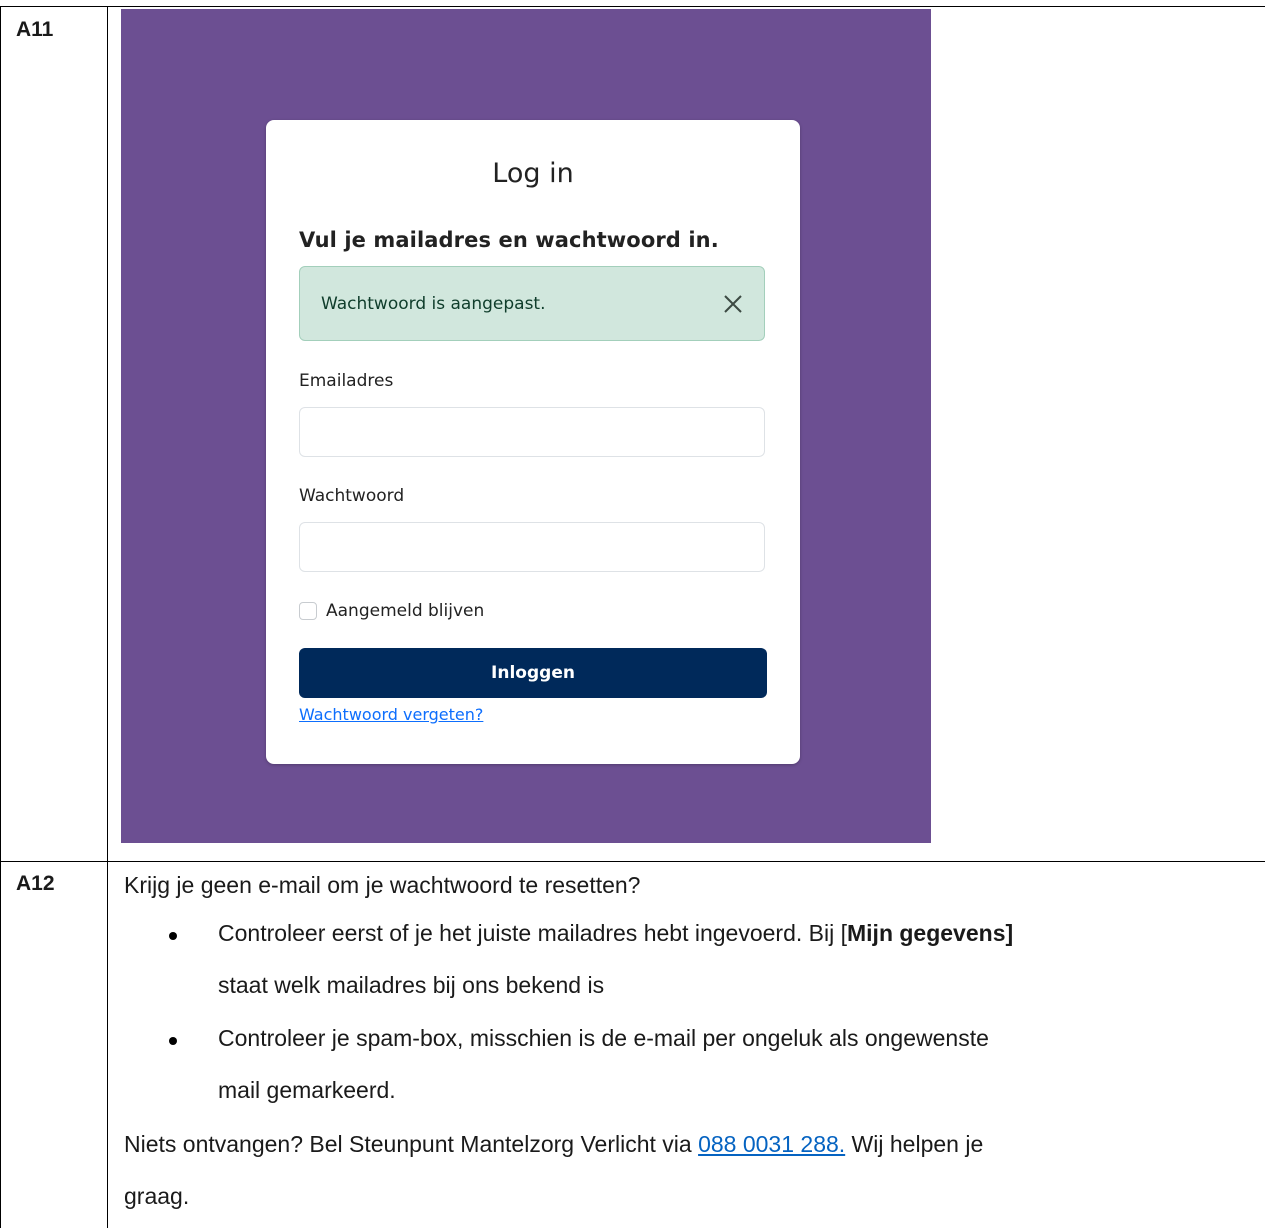 This screenshot has height=1228, width=1265. Describe the element at coordinates (771, 1144) in the screenshot. I see `phone-link: 088 0031 288.` at that location.